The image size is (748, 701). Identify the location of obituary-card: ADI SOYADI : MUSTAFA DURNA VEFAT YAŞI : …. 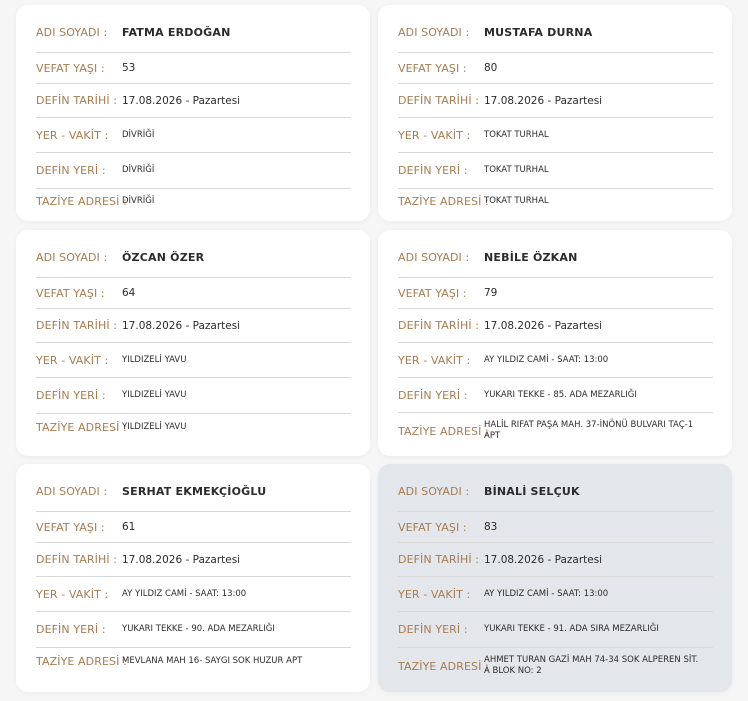
(555, 113).